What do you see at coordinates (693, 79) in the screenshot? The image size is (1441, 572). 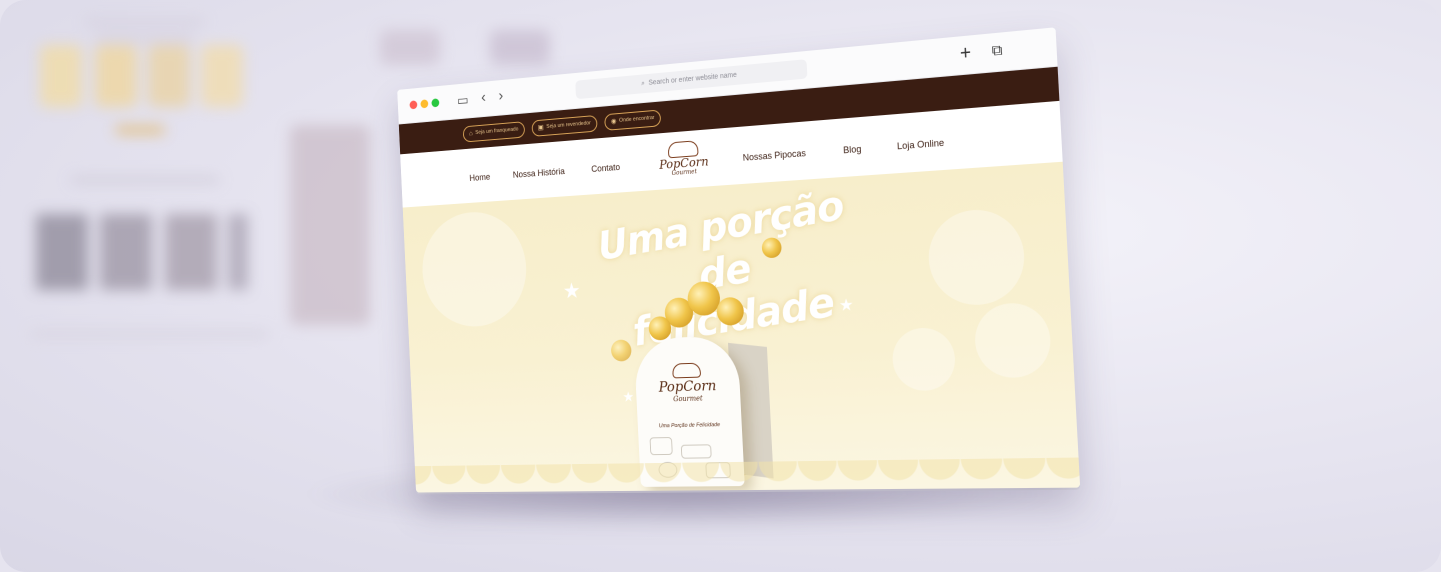 I see `address-placeholder: Search or enter website name` at bounding box center [693, 79].